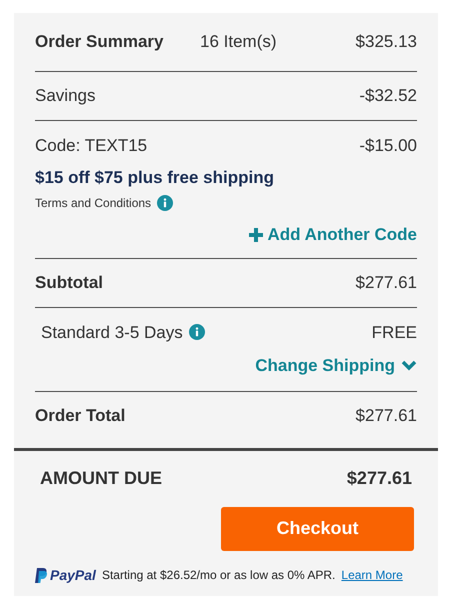 The height and width of the screenshot is (610, 452). I want to click on amount-due-label: AMOUNT DUE, so click(101, 478).